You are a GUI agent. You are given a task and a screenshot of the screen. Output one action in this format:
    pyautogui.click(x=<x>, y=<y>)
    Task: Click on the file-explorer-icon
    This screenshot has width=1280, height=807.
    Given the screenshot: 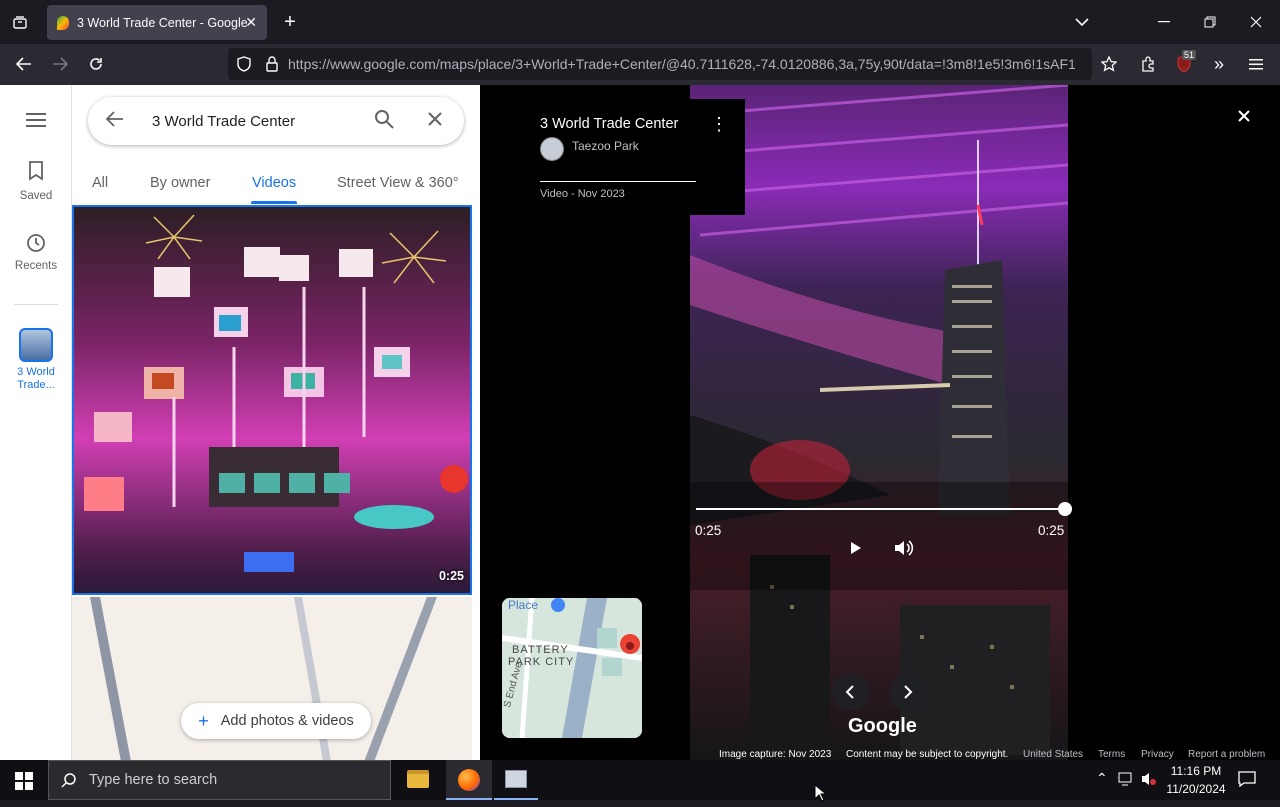 What is the action you would take?
    pyautogui.click(x=418, y=779)
    